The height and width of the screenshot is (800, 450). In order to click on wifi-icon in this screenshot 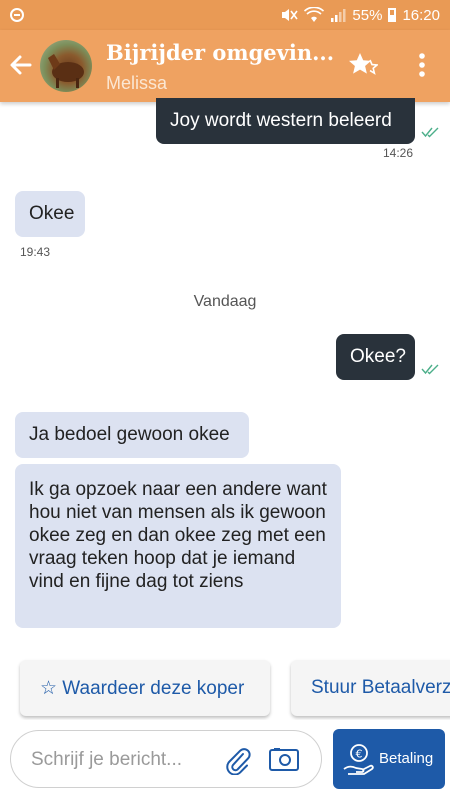, I will do `click(314, 14)`.